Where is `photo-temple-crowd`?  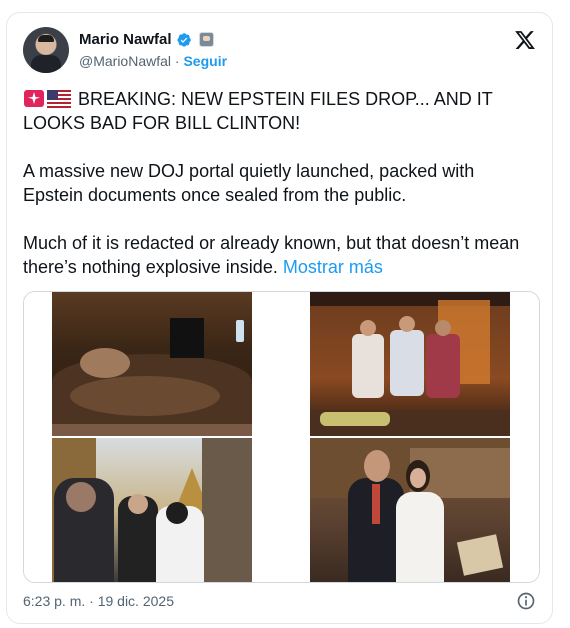
photo-temple-crowd is located at coordinates (152, 510).